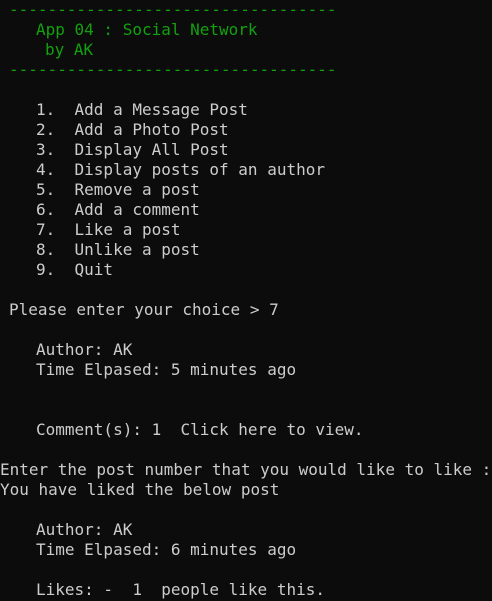 This screenshot has height=601, width=492. I want to click on menu-item-add-comment: 6. Add a comment, so click(118, 209).